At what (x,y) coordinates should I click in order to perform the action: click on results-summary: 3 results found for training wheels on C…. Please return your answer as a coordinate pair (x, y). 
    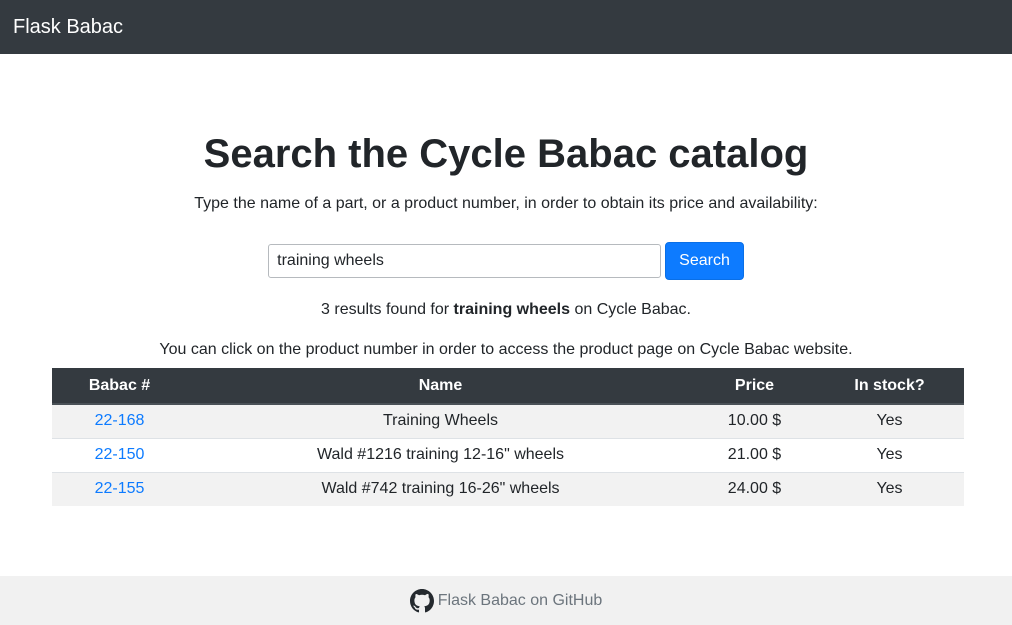
    Looking at the image, I should click on (506, 310).